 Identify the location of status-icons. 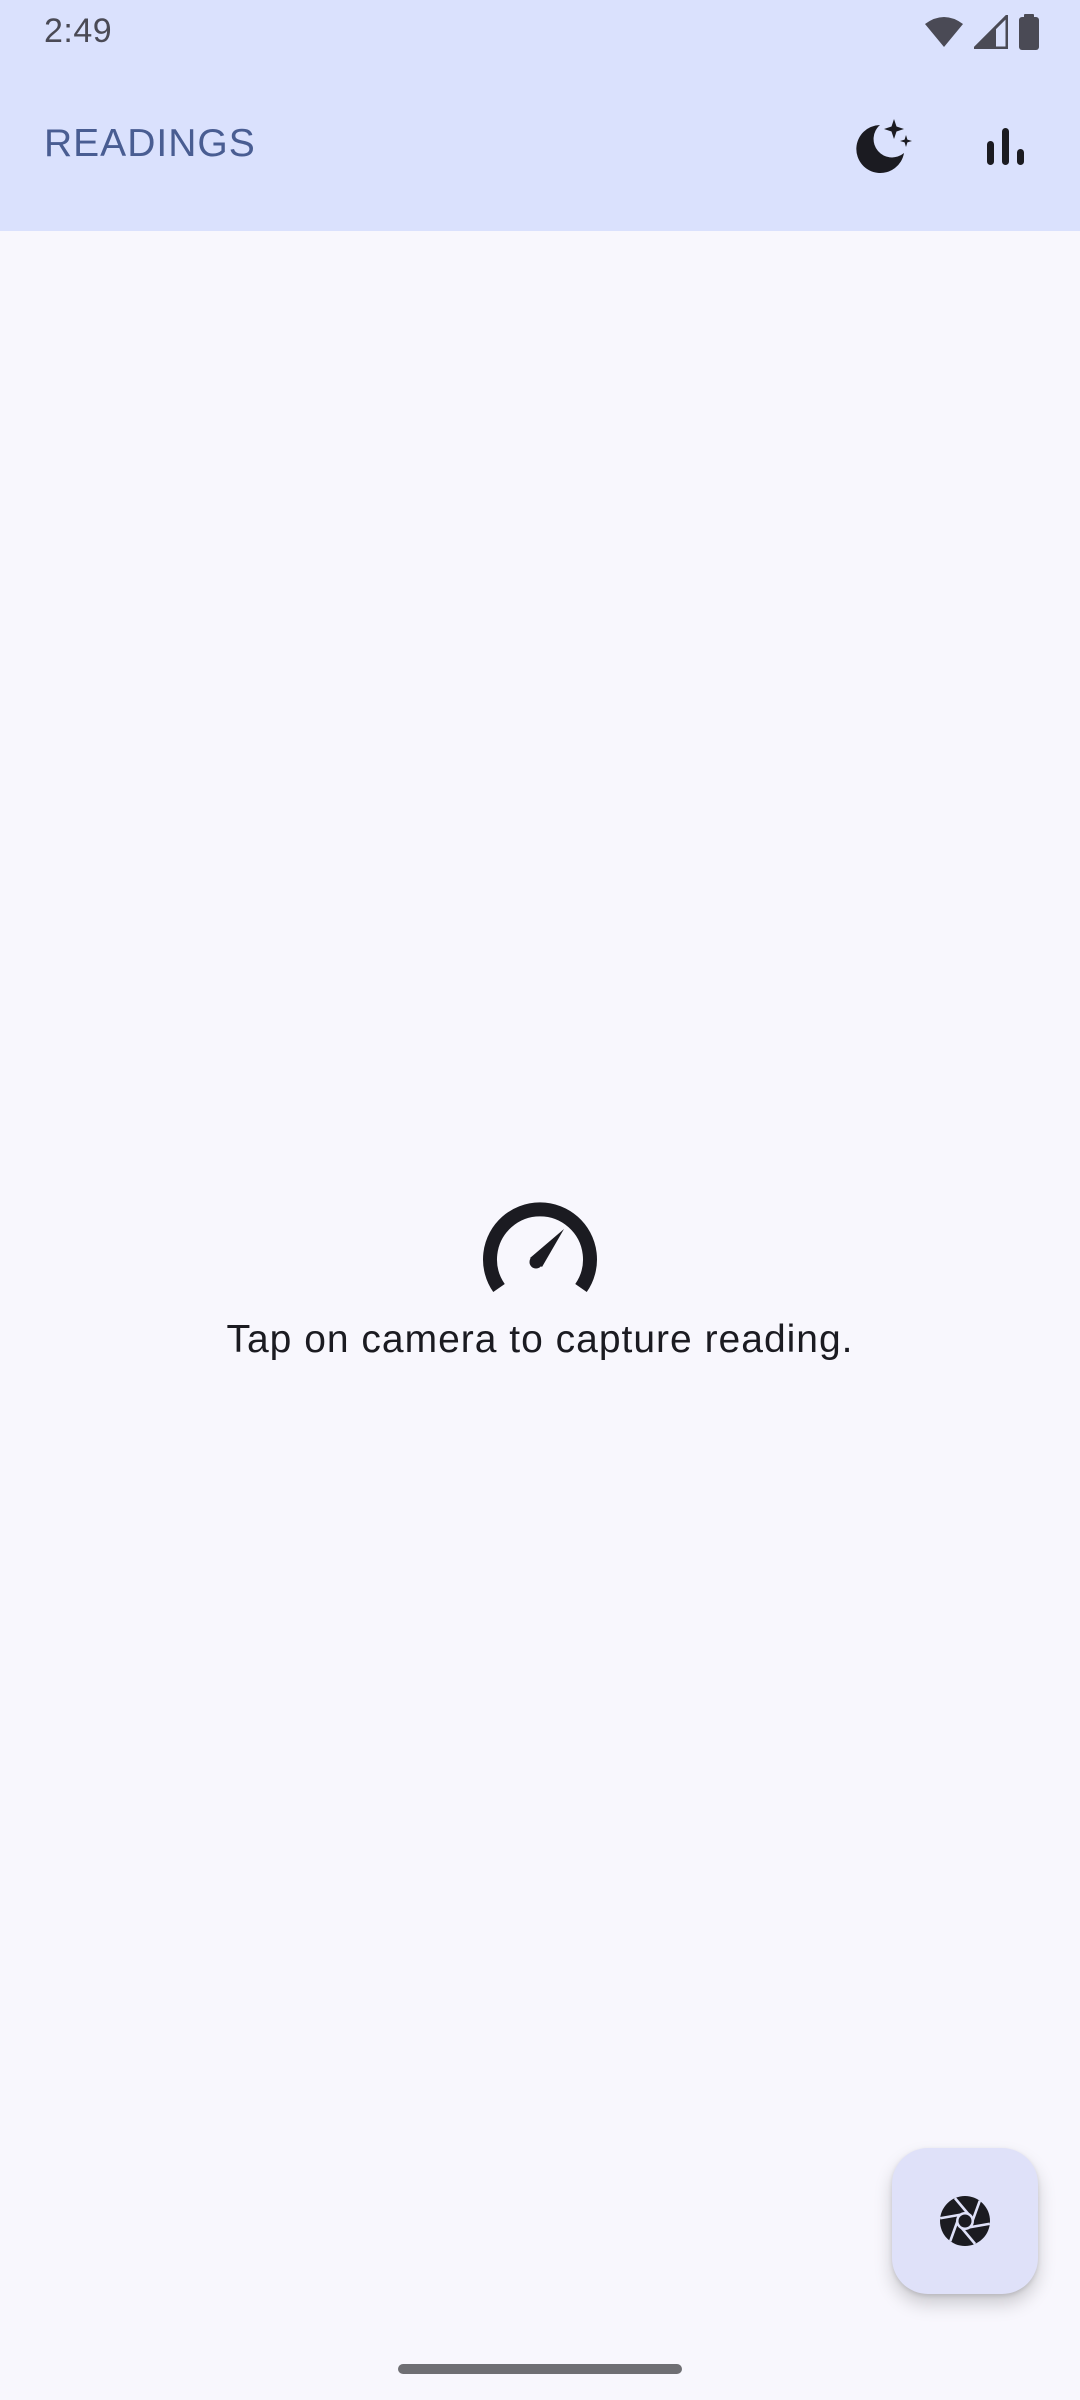
(982, 32).